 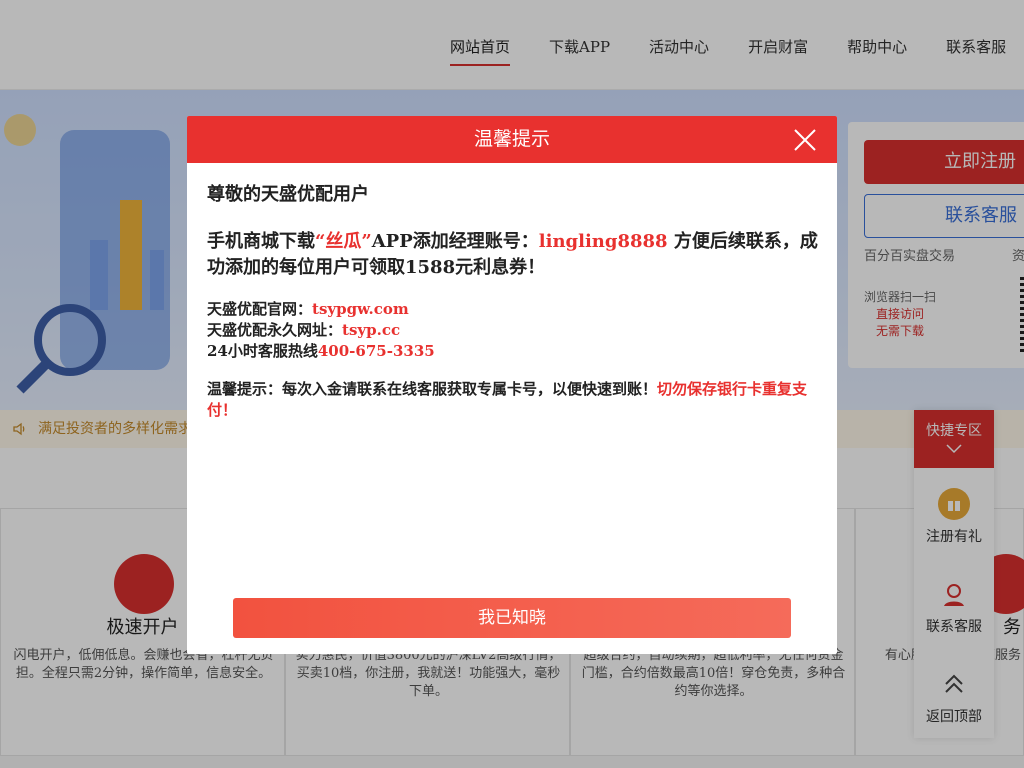 I want to click on modal-greeting: 尊敬的天盛优配用户, so click(x=288, y=194).